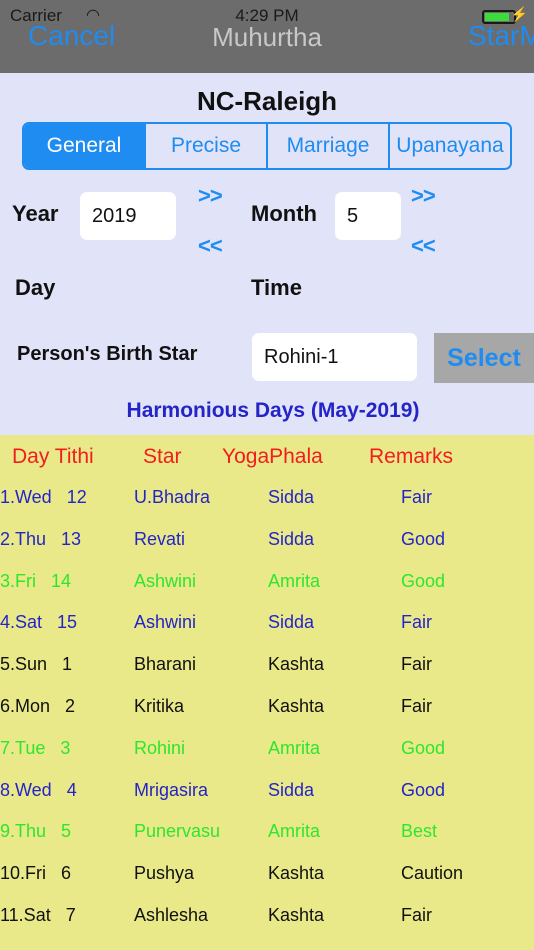 The height and width of the screenshot is (950, 534). I want to click on cell-star: Ashlesha, so click(171, 915).